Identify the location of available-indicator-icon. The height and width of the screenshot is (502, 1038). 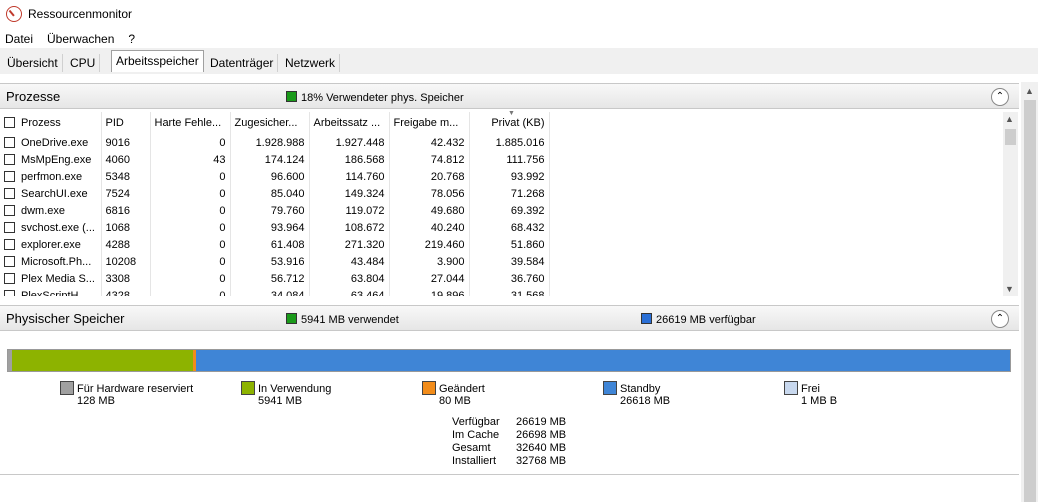
(646, 318).